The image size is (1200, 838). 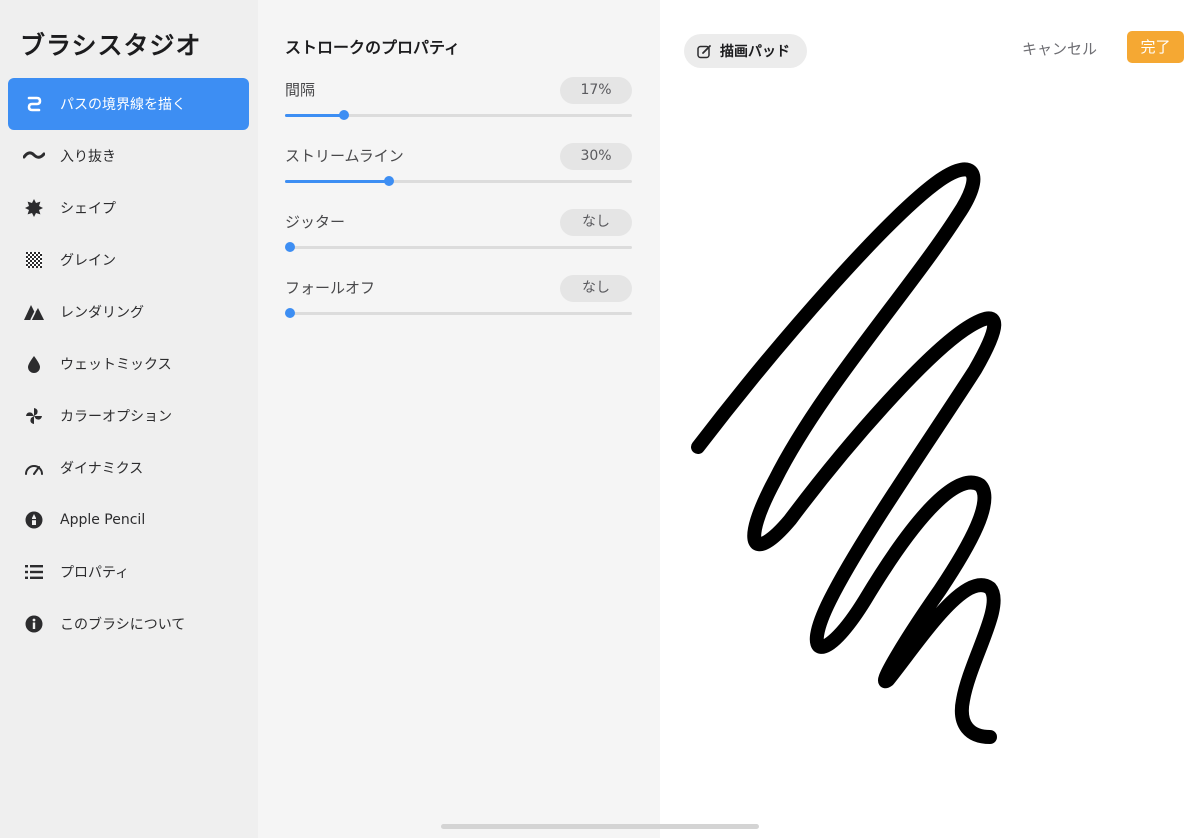 What do you see at coordinates (34, 572) in the screenshot?
I see `properties-icon` at bounding box center [34, 572].